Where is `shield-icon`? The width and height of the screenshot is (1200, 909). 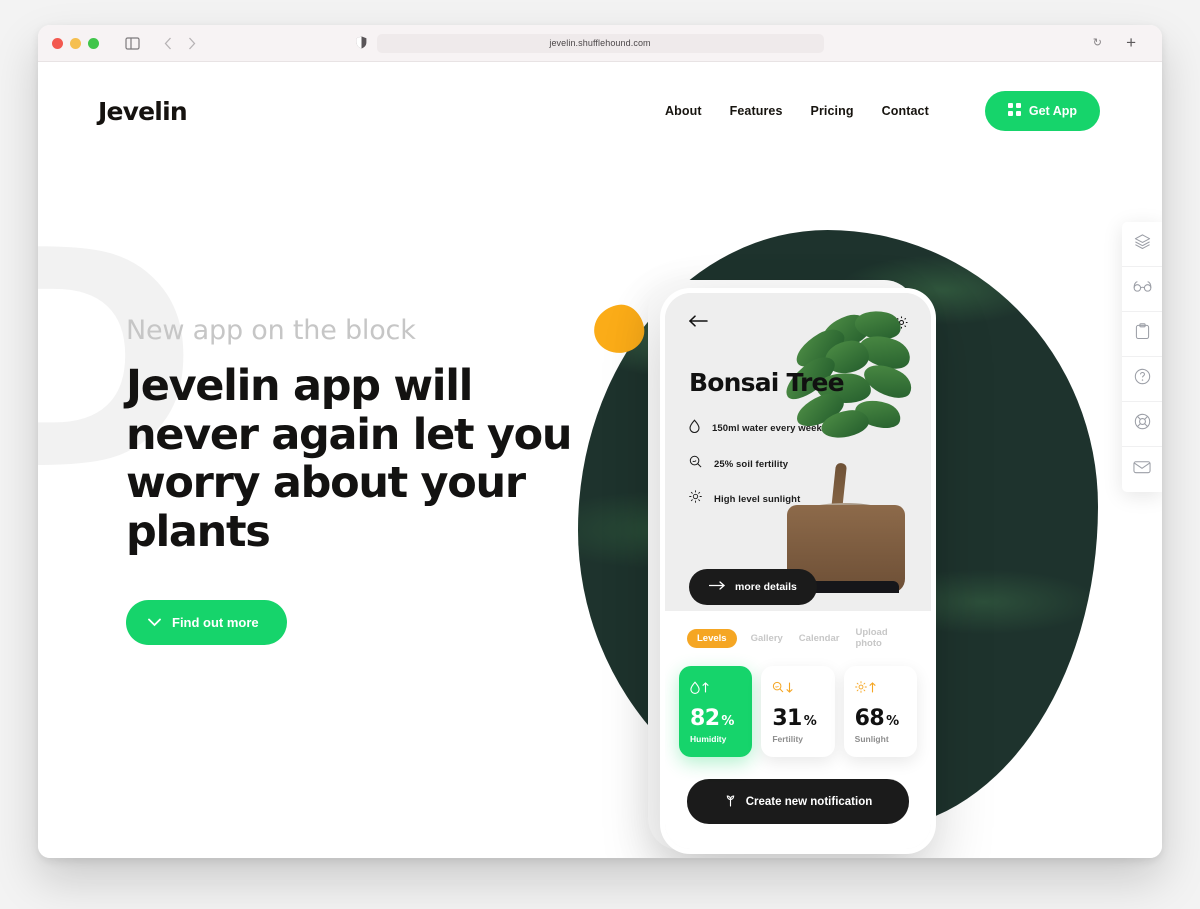 shield-icon is located at coordinates (361, 45).